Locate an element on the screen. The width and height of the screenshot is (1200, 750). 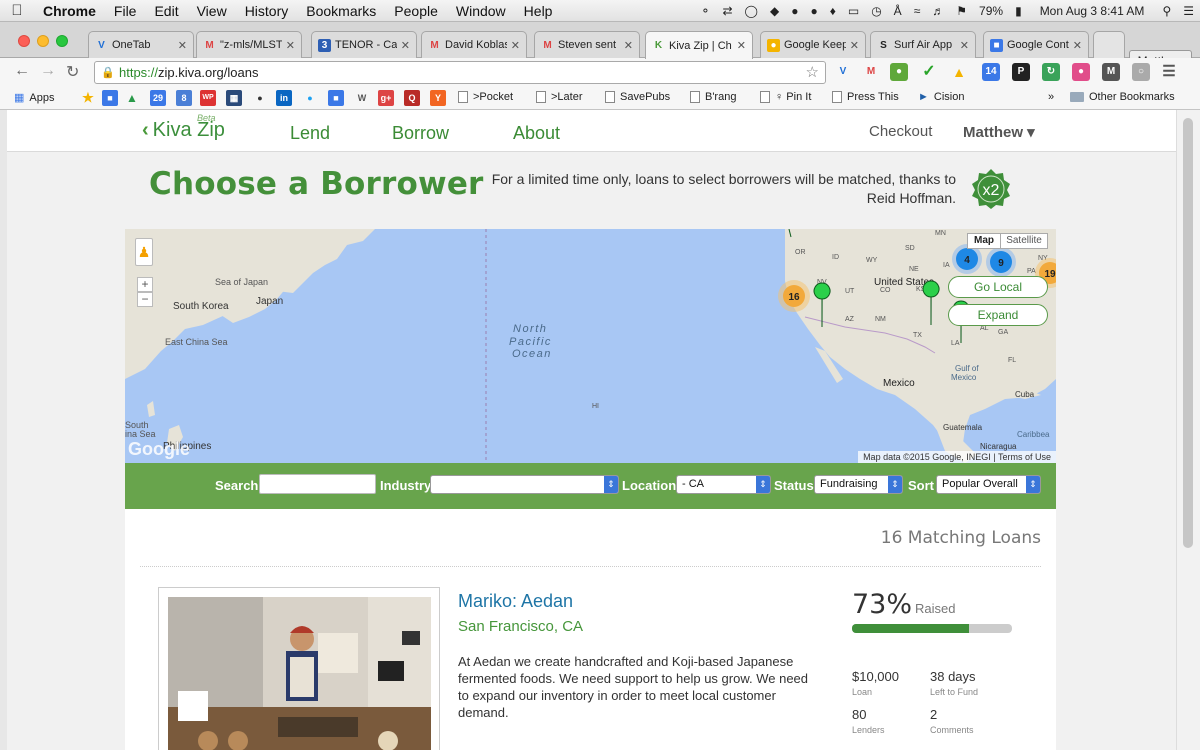
q-bookmark-icon: Q is located at coordinates (412, 98).